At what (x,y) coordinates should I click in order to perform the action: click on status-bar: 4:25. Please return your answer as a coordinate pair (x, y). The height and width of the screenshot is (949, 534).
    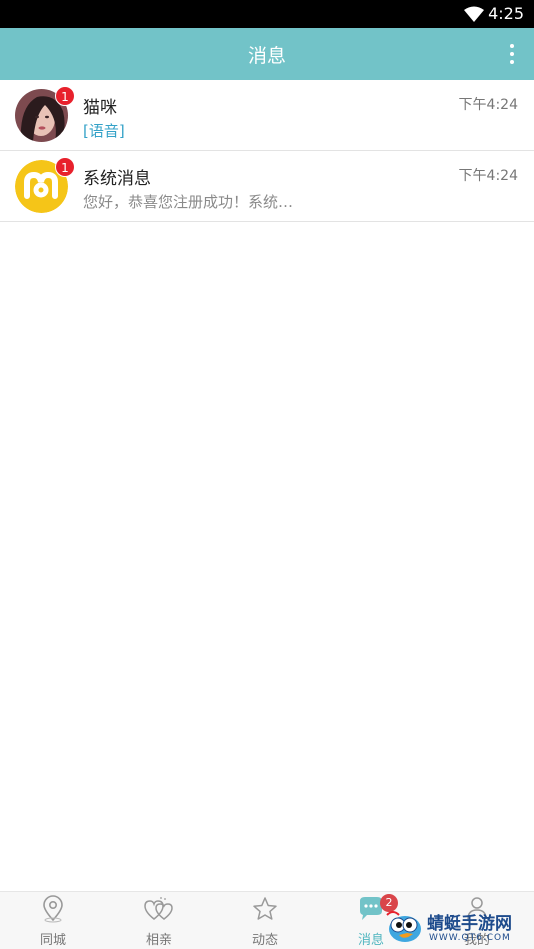
    Looking at the image, I should click on (267, 14).